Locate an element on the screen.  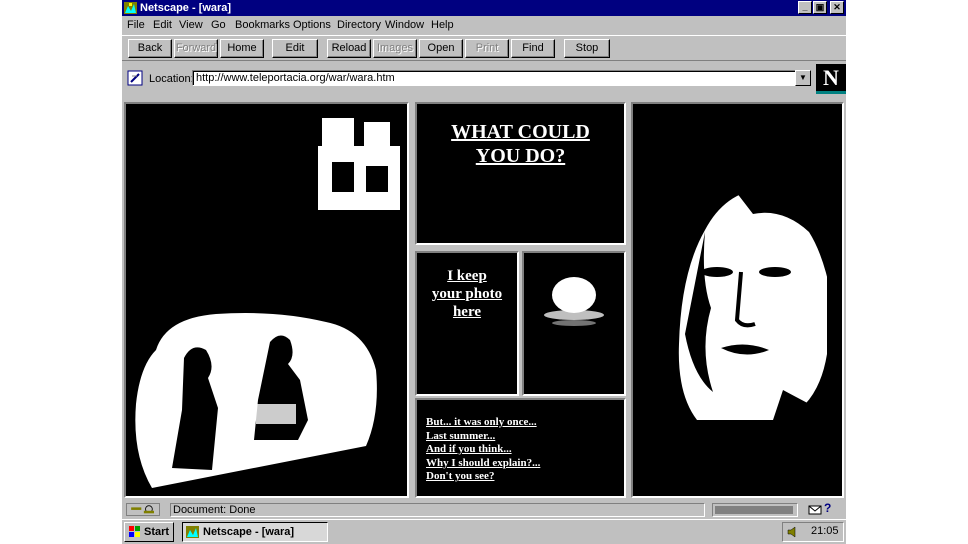
system-tray: 21:05 is located at coordinates (813, 532).